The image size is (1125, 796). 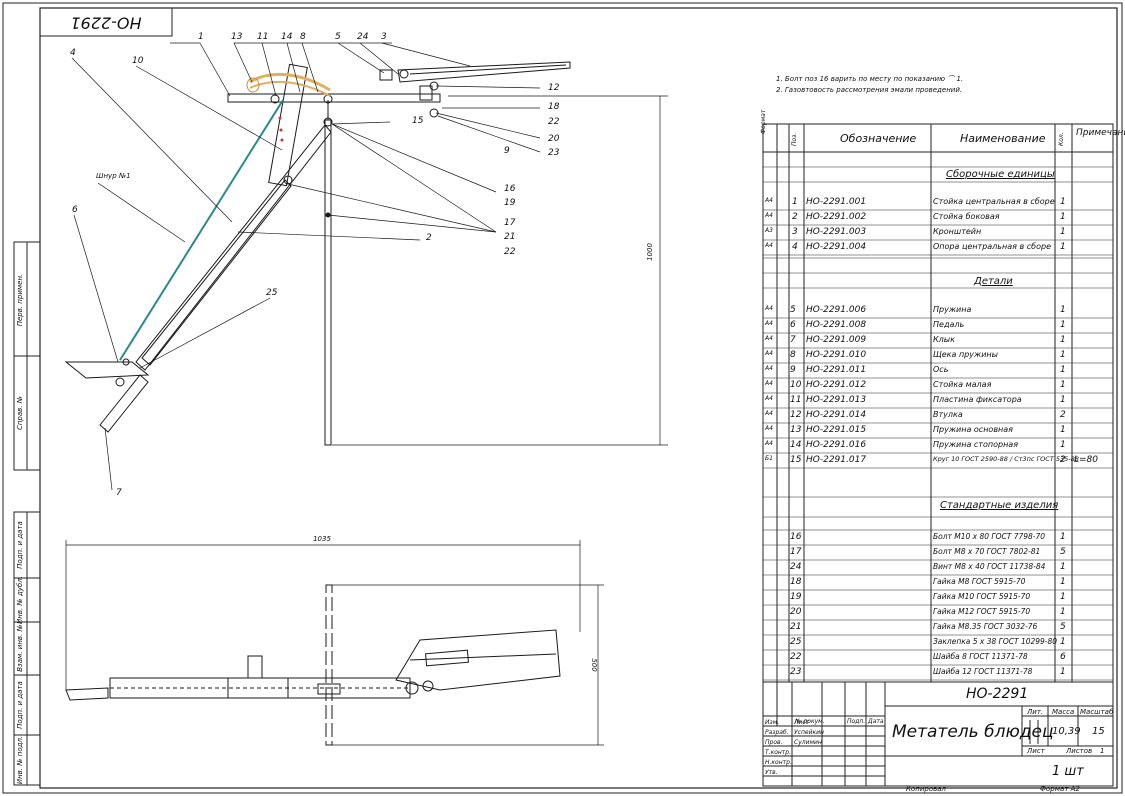 I want to click on diagonal-arm, so click(x=233, y=247).